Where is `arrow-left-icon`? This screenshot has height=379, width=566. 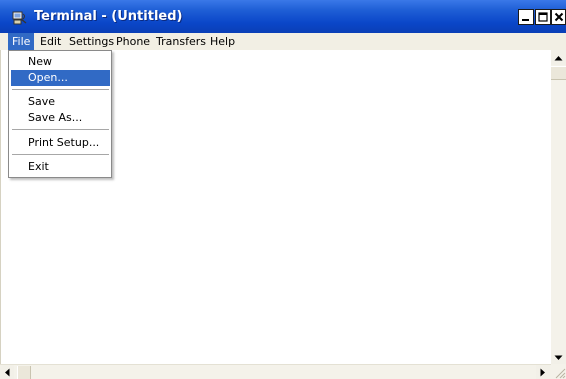 arrow-left-icon is located at coordinates (7, 372).